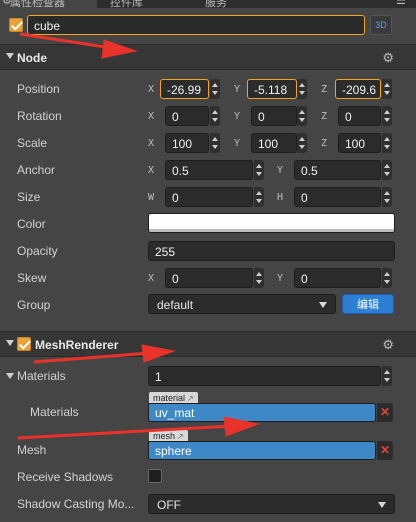  What do you see at coordinates (387, 197) in the screenshot?
I see `size-h-stepper` at bounding box center [387, 197].